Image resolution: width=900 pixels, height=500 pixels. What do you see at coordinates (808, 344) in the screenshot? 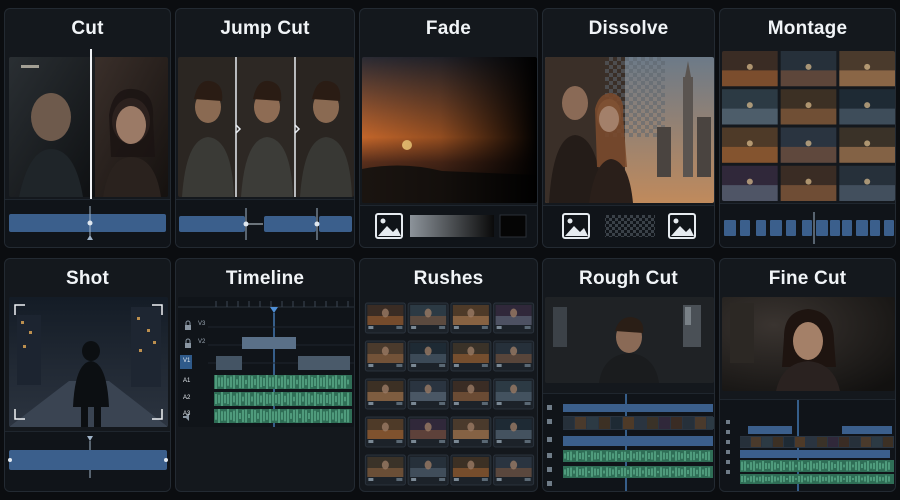
I see `fine-cut-preview-image` at bounding box center [808, 344].